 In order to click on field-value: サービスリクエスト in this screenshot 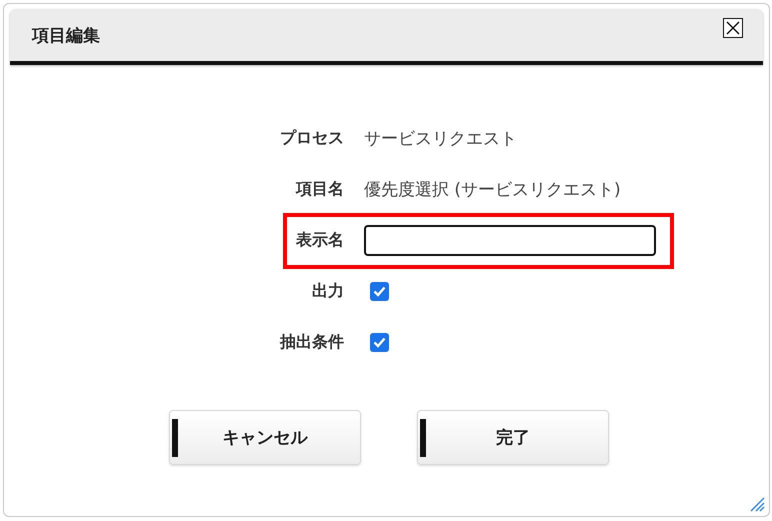, I will do `click(440, 139)`.